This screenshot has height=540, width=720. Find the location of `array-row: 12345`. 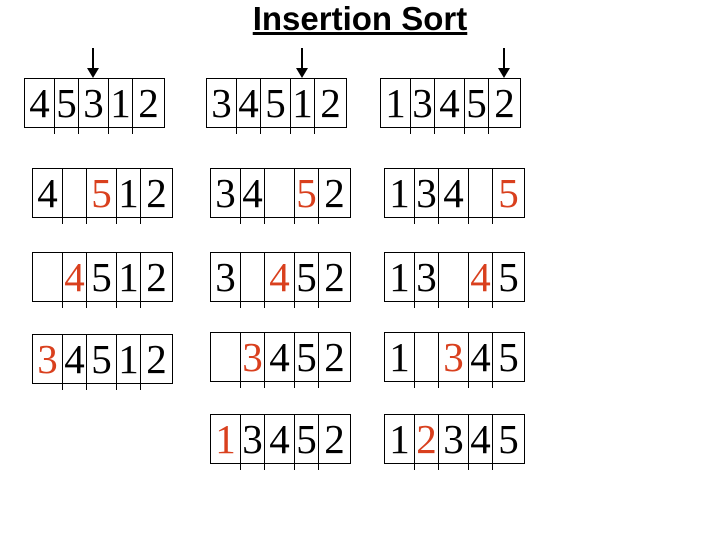

array-row: 12345 is located at coordinates (454, 442).